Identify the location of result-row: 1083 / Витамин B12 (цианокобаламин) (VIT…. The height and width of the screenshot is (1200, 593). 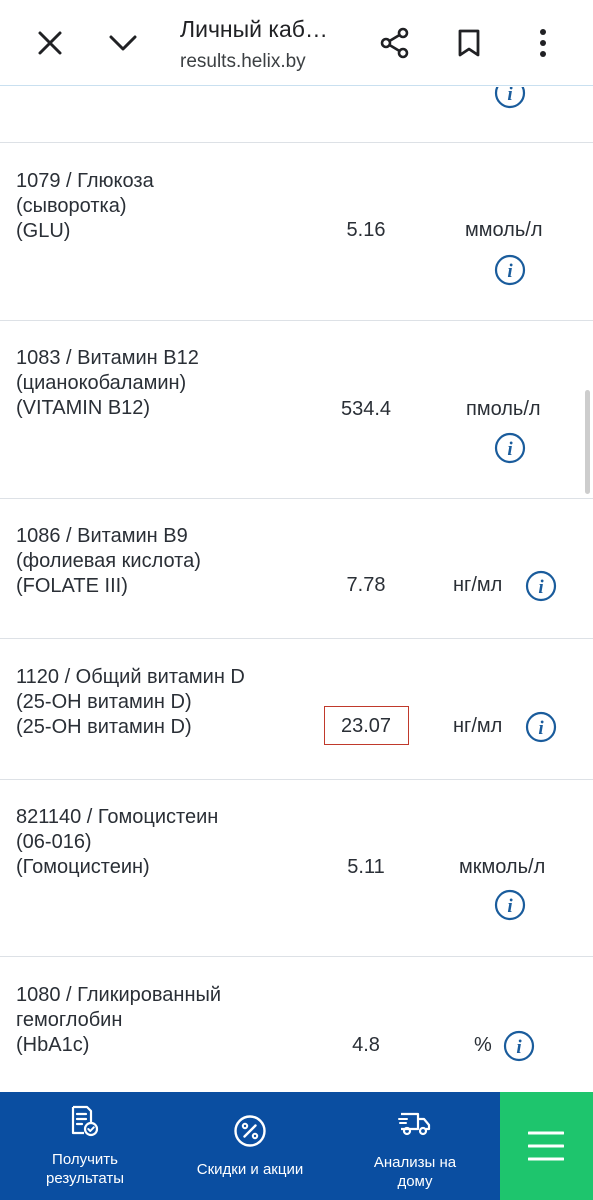
(296, 410).